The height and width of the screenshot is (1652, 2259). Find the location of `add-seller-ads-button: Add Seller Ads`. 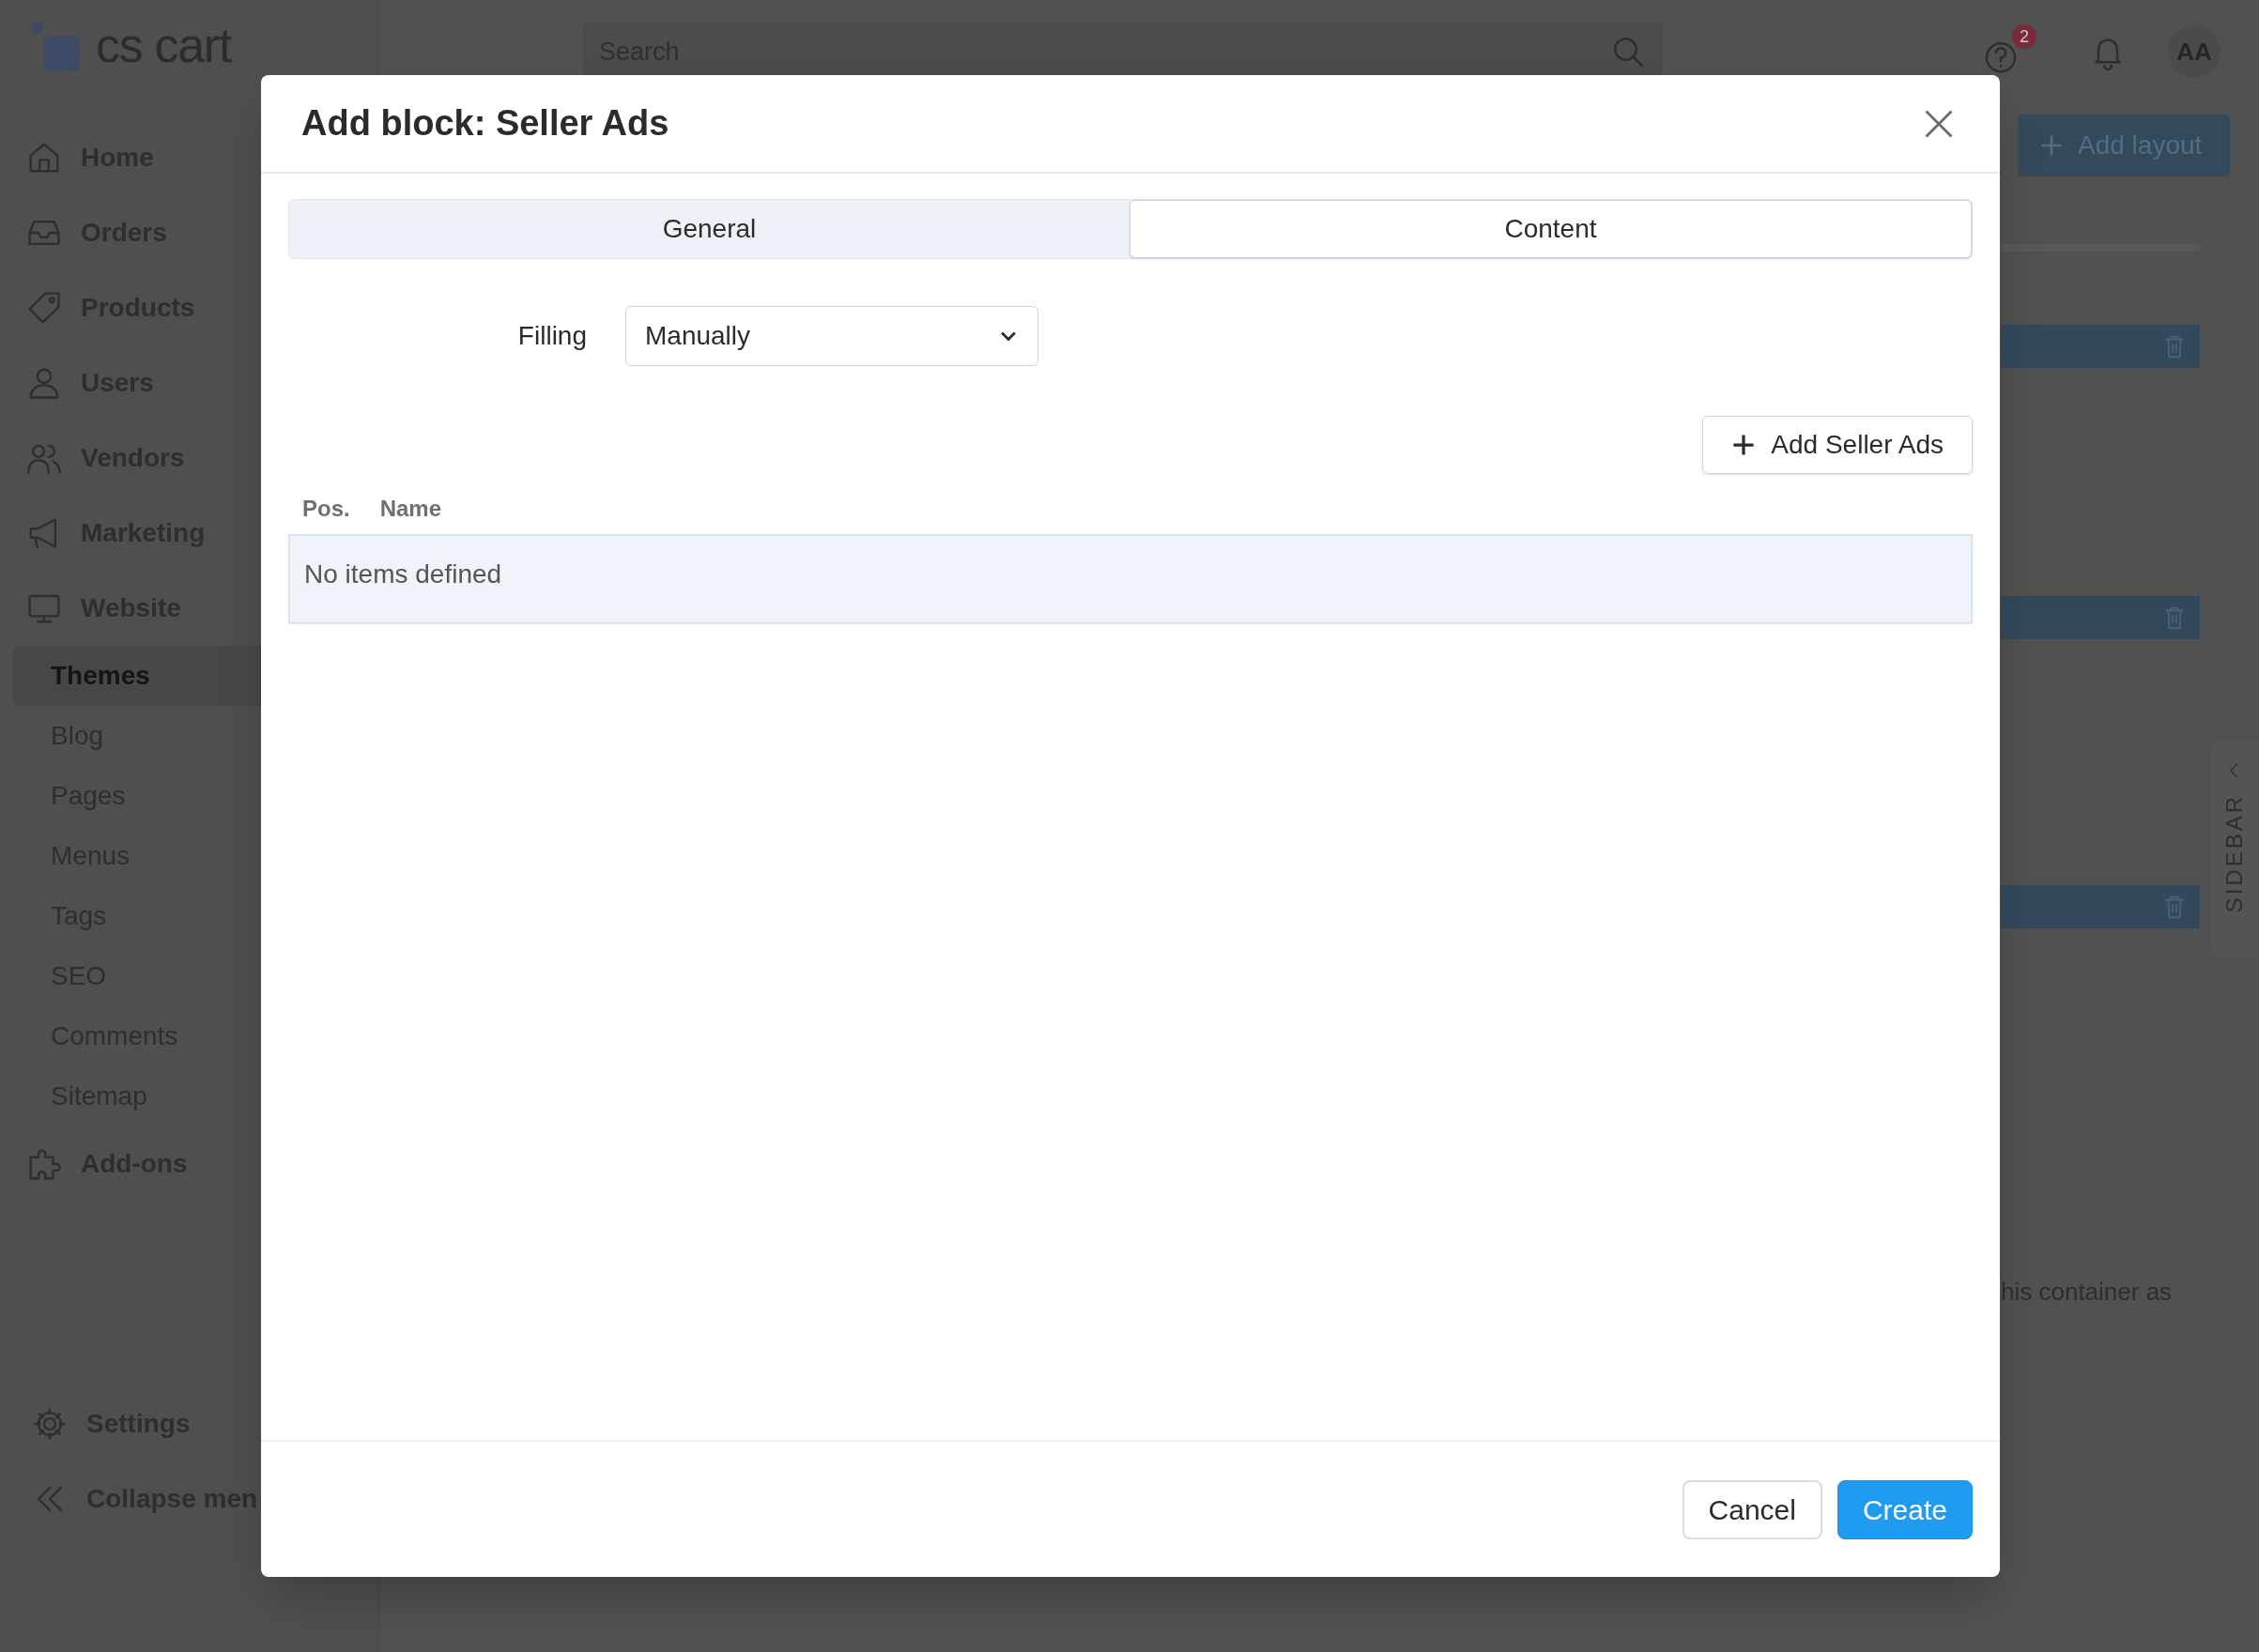

add-seller-ads-button: Add Seller Ads is located at coordinates (1837, 445).